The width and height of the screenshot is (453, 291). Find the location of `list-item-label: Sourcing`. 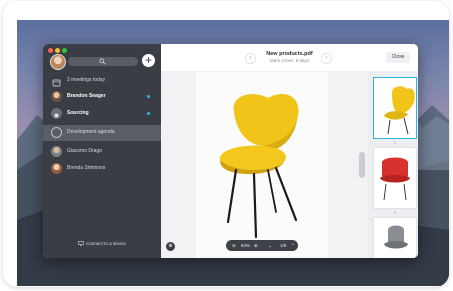

list-item-label: Sourcing is located at coordinates (78, 113).